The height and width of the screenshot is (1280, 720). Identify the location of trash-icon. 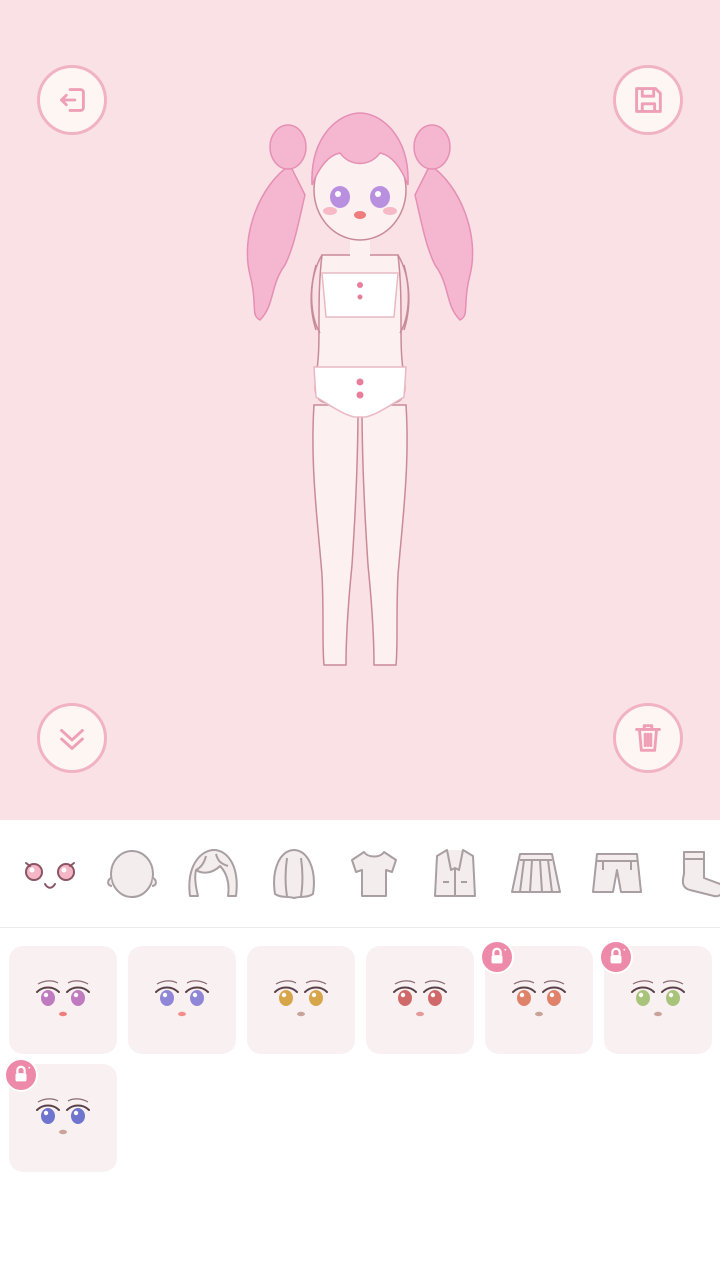
(648, 738).